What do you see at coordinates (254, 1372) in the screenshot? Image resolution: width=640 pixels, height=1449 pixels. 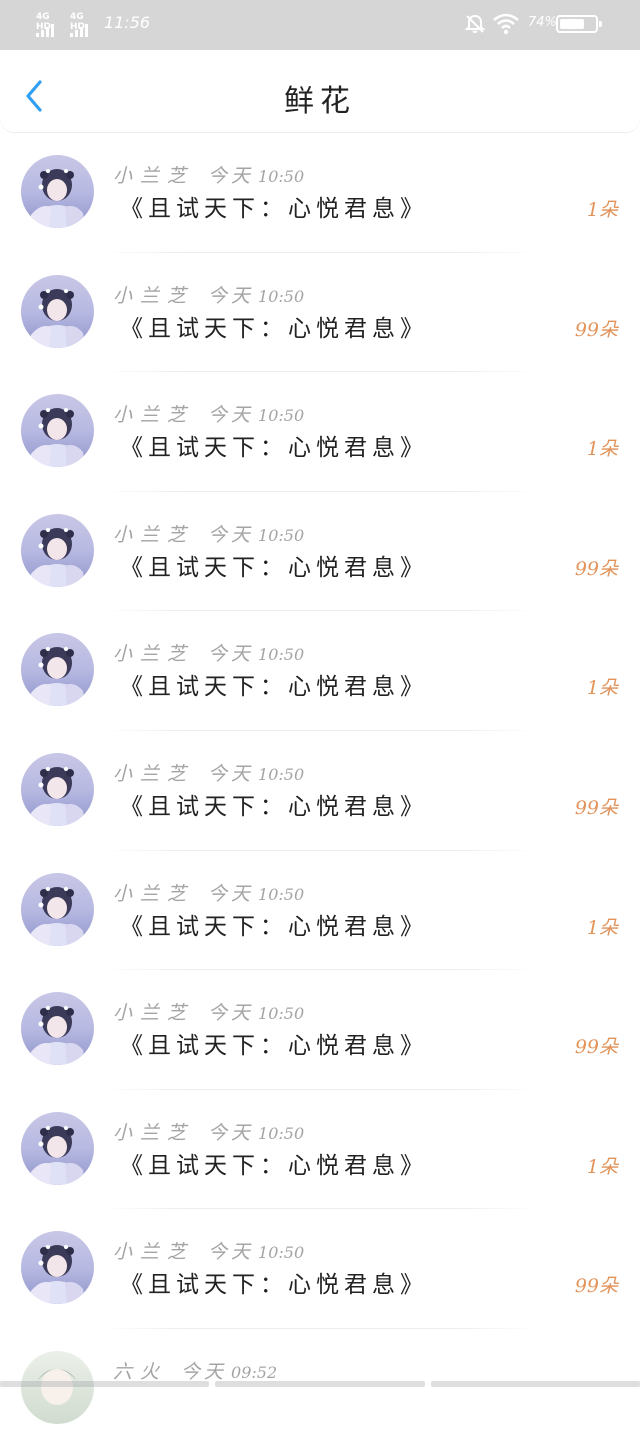 I see `record-time: 09:52` at bounding box center [254, 1372].